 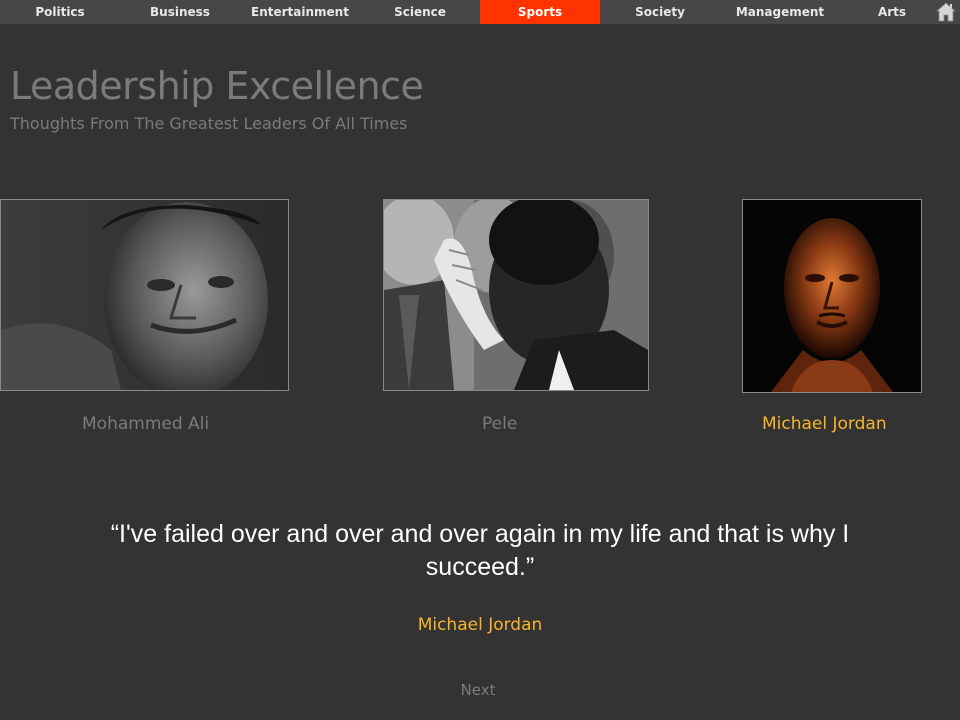 What do you see at coordinates (780, 12) in the screenshot?
I see `nav-item-management: Management` at bounding box center [780, 12].